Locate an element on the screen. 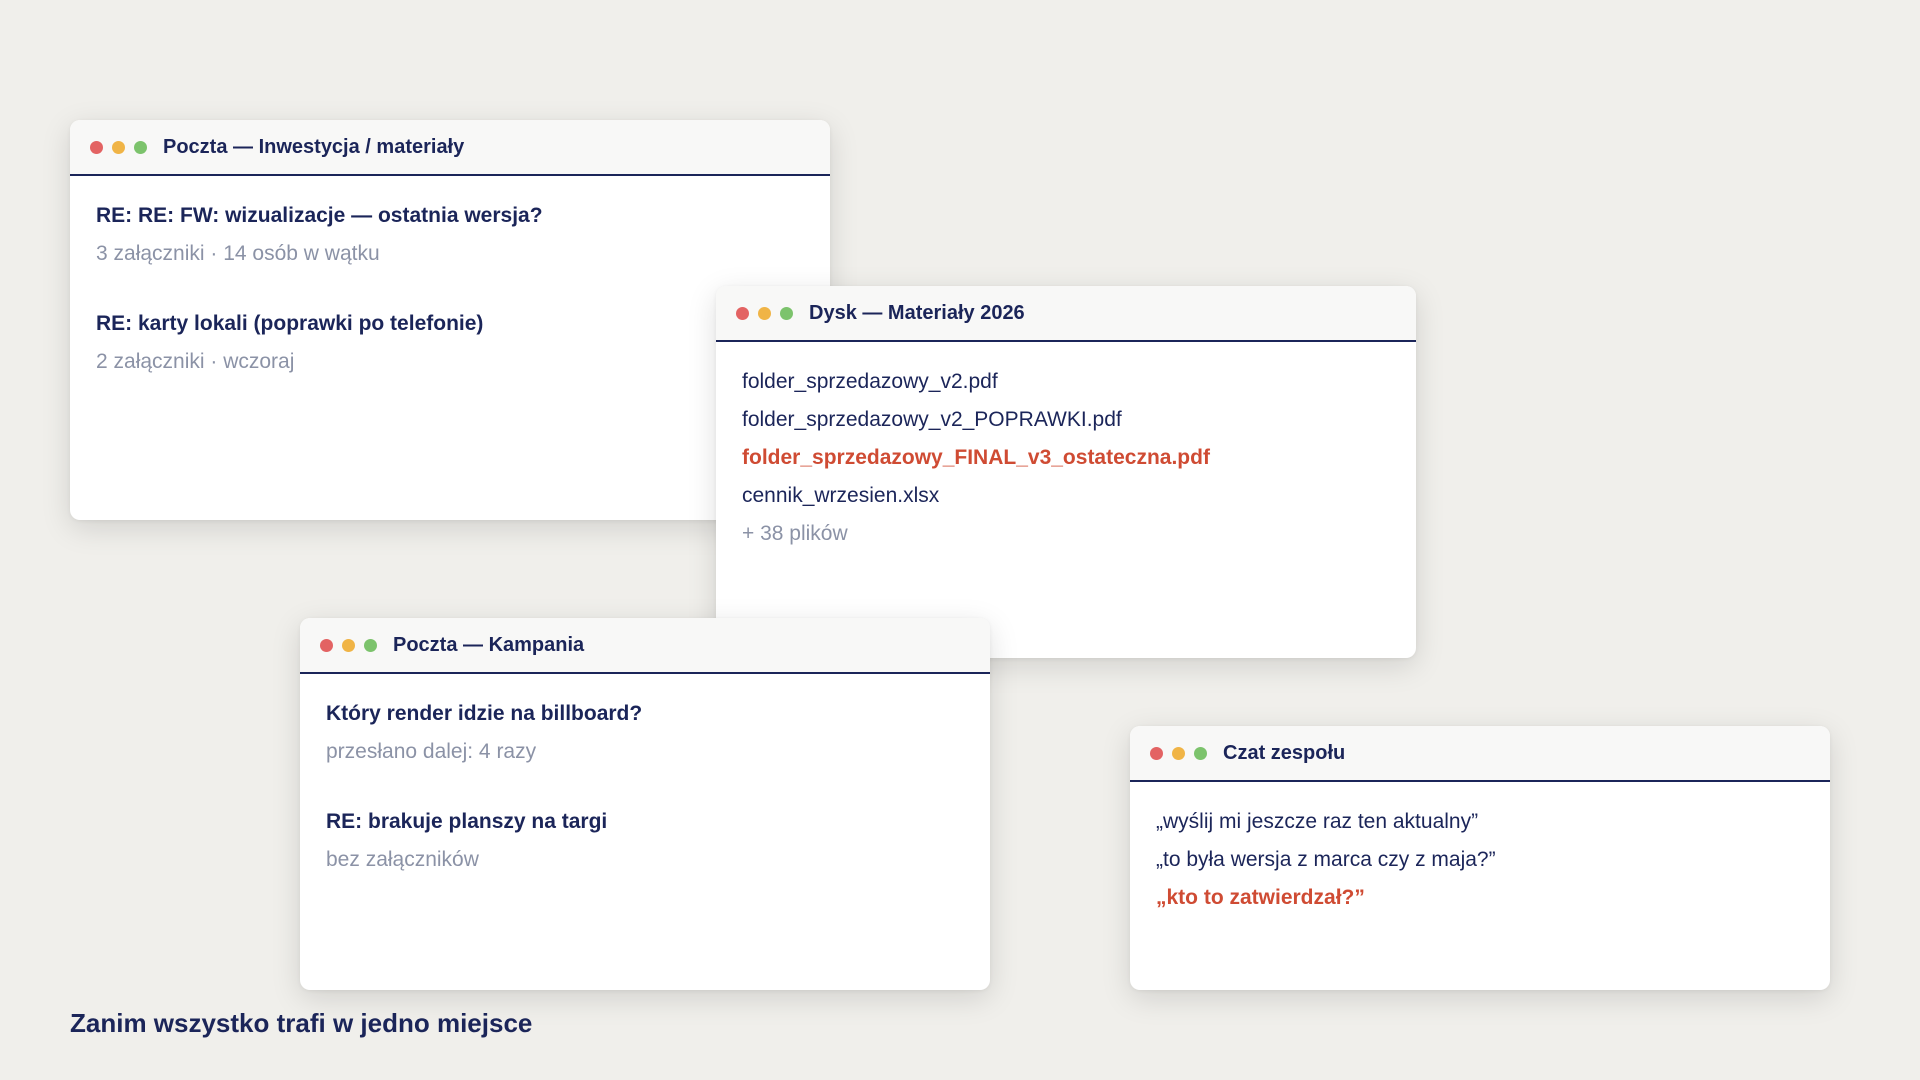 The width and height of the screenshot is (1920, 1080). window-titlebar: Dysk — Materiały 2026 is located at coordinates (1066, 314).